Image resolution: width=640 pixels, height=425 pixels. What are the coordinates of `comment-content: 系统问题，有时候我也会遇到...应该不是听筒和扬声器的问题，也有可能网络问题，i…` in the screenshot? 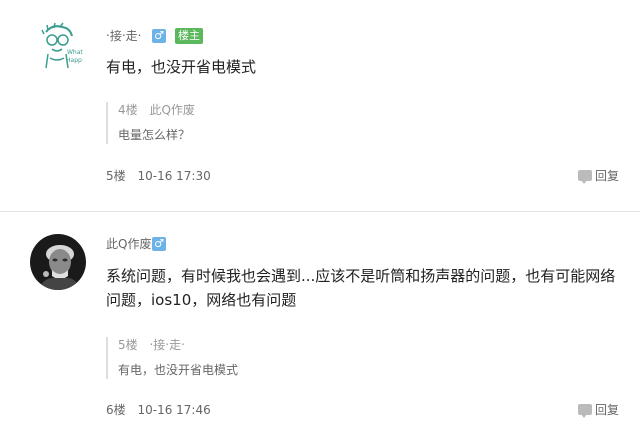 It's located at (361, 288).